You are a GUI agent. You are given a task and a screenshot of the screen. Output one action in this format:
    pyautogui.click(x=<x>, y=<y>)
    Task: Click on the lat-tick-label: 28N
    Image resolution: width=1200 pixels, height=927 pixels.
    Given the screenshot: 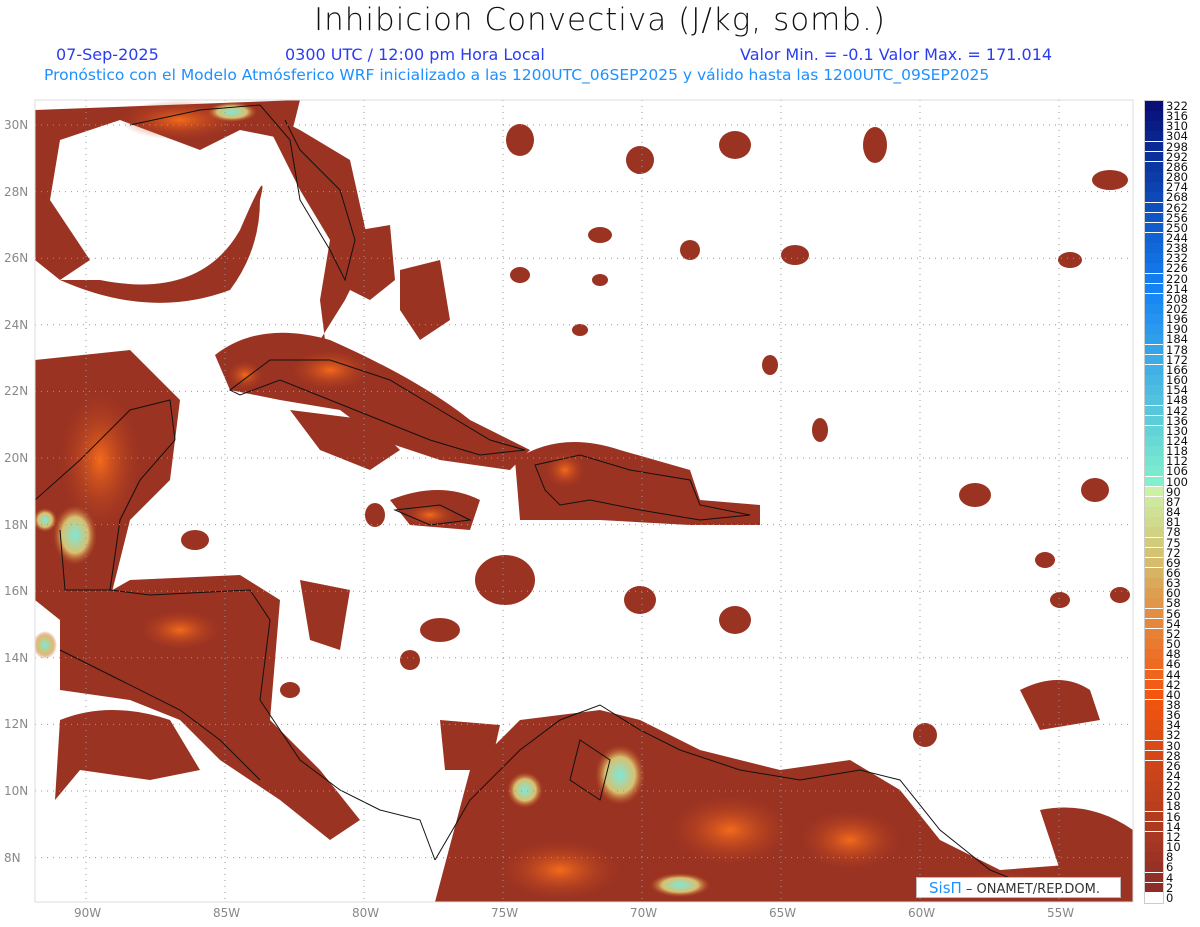 What is the action you would take?
    pyautogui.click(x=16, y=191)
    